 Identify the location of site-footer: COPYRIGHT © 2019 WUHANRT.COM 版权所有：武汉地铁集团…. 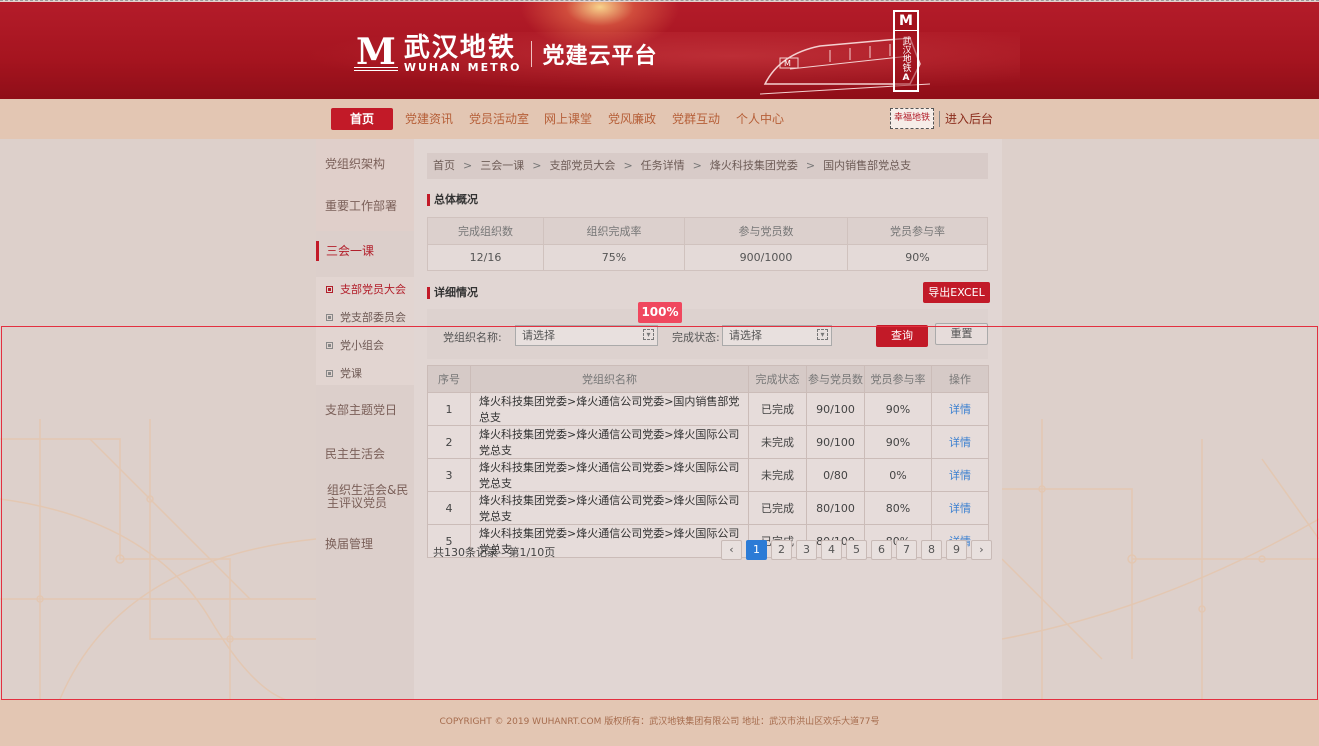
(659, 722).